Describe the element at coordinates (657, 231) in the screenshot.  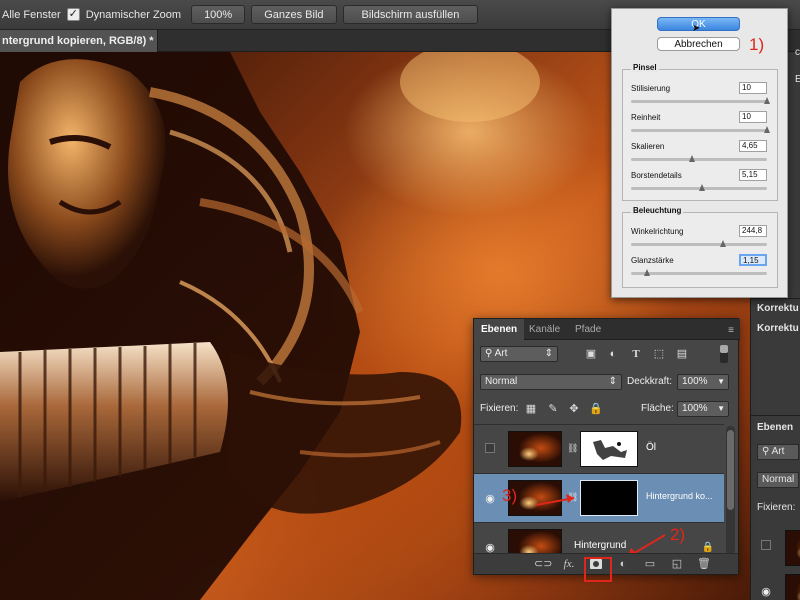
I see `param-label: Winkelrichtung` at that location.